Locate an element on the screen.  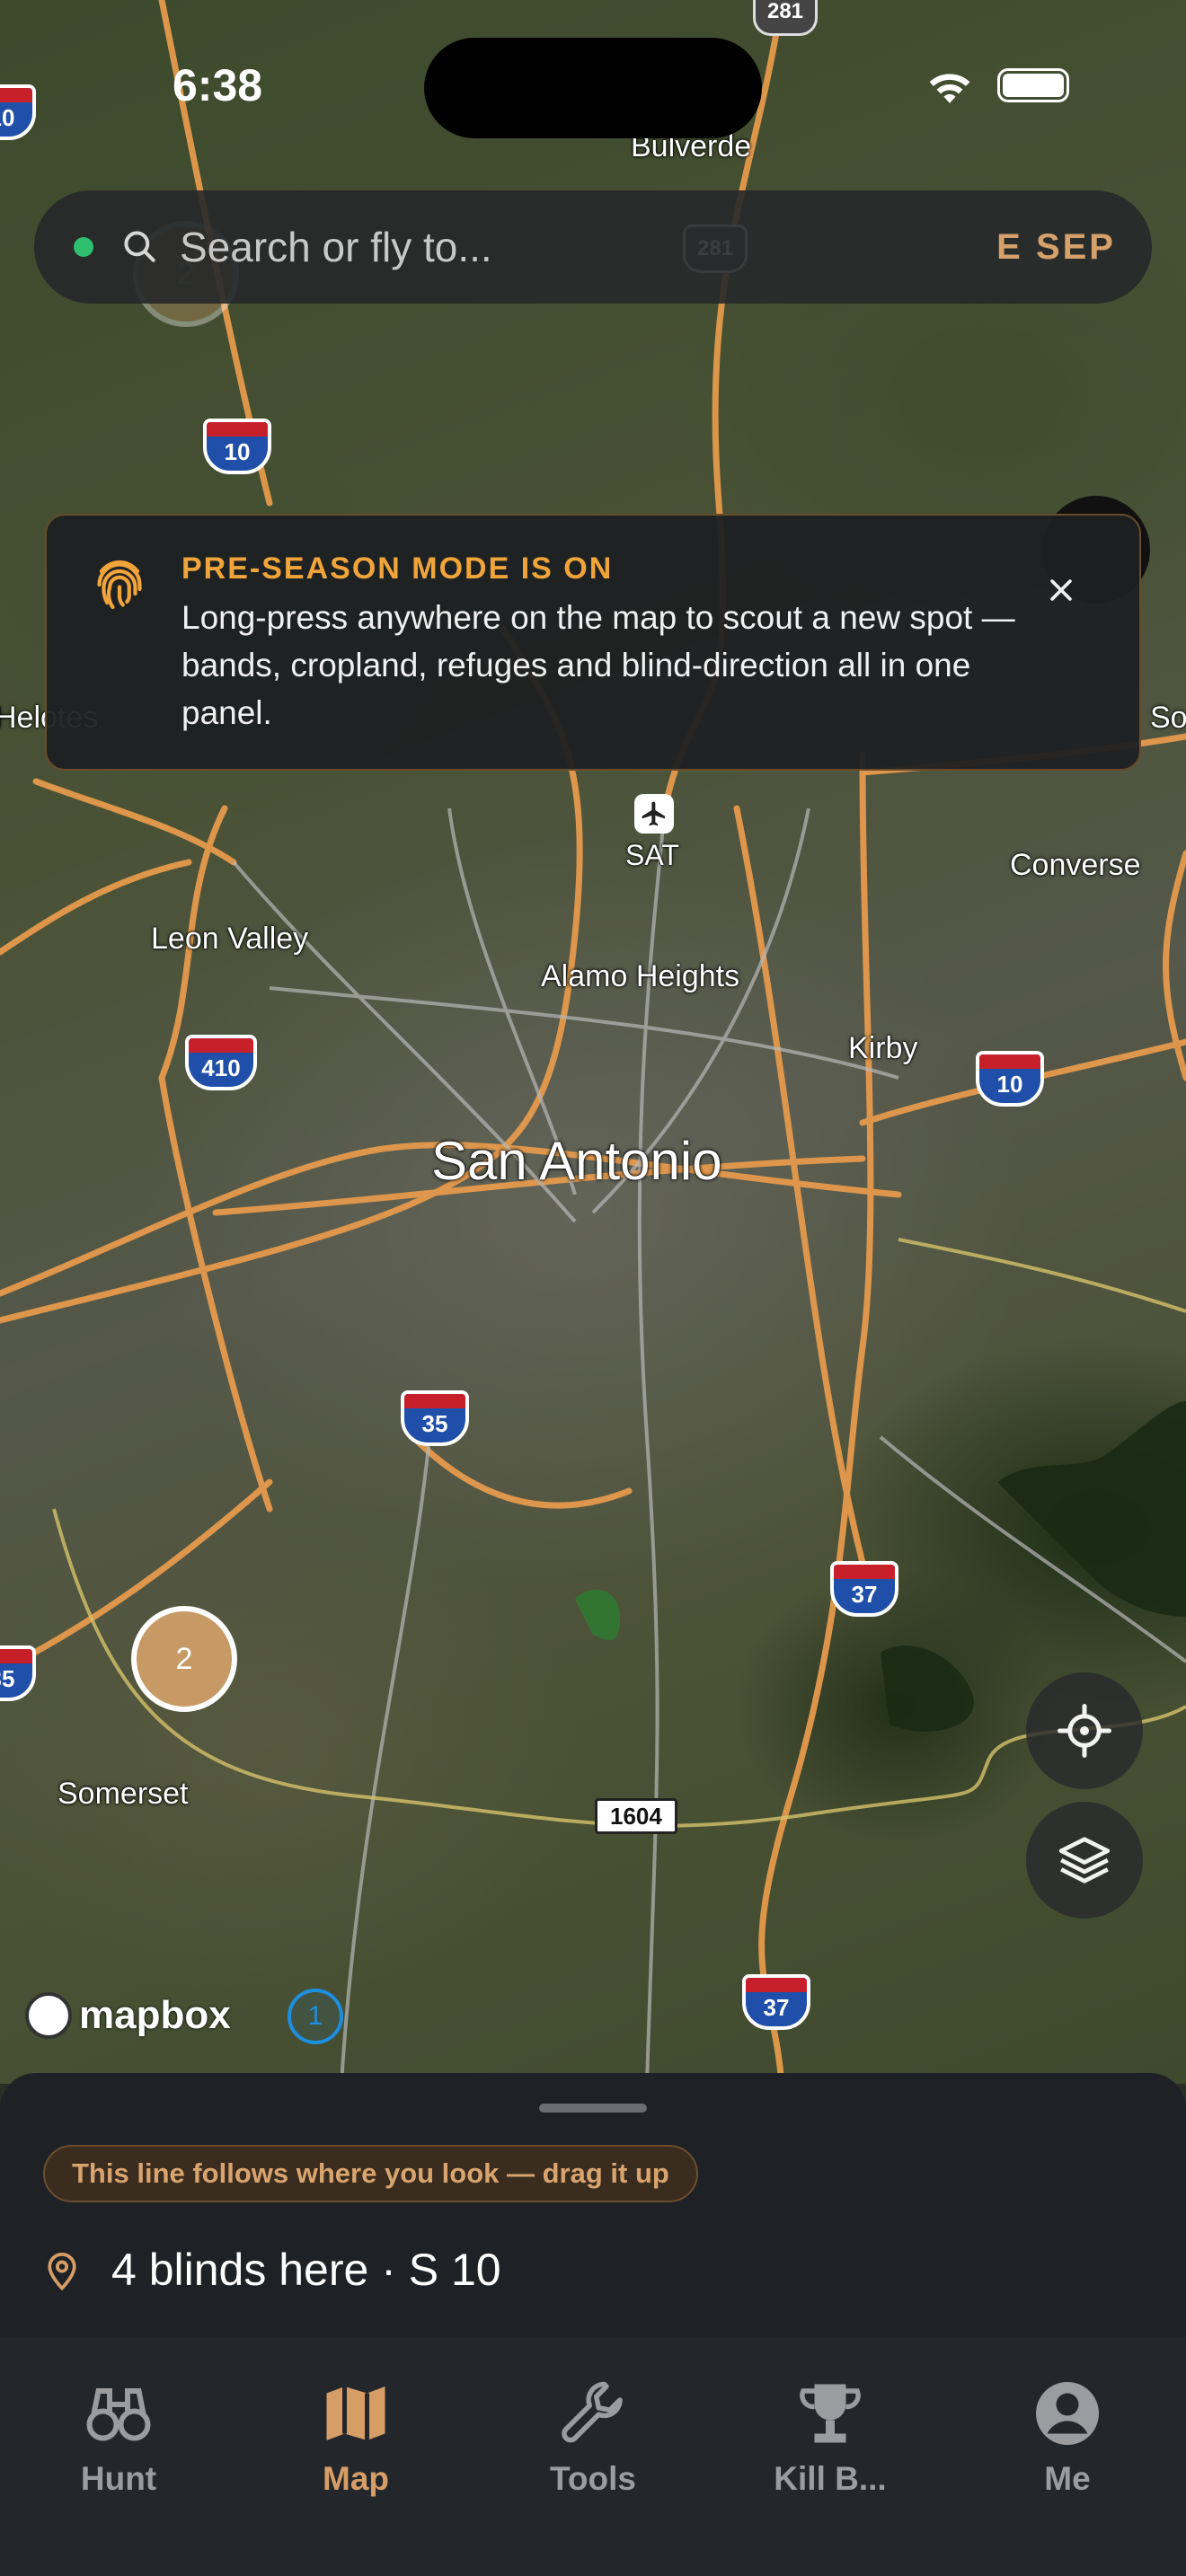
mapbox-logo-icon is located at coordinates (48, 2015).